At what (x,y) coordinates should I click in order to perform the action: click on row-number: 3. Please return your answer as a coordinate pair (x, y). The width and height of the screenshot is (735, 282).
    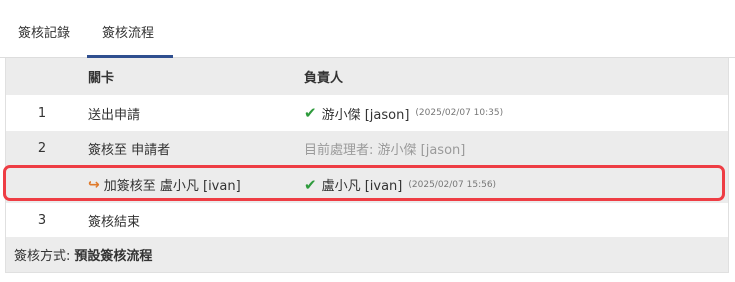
    Looking at the image, I should click on (42, 220).